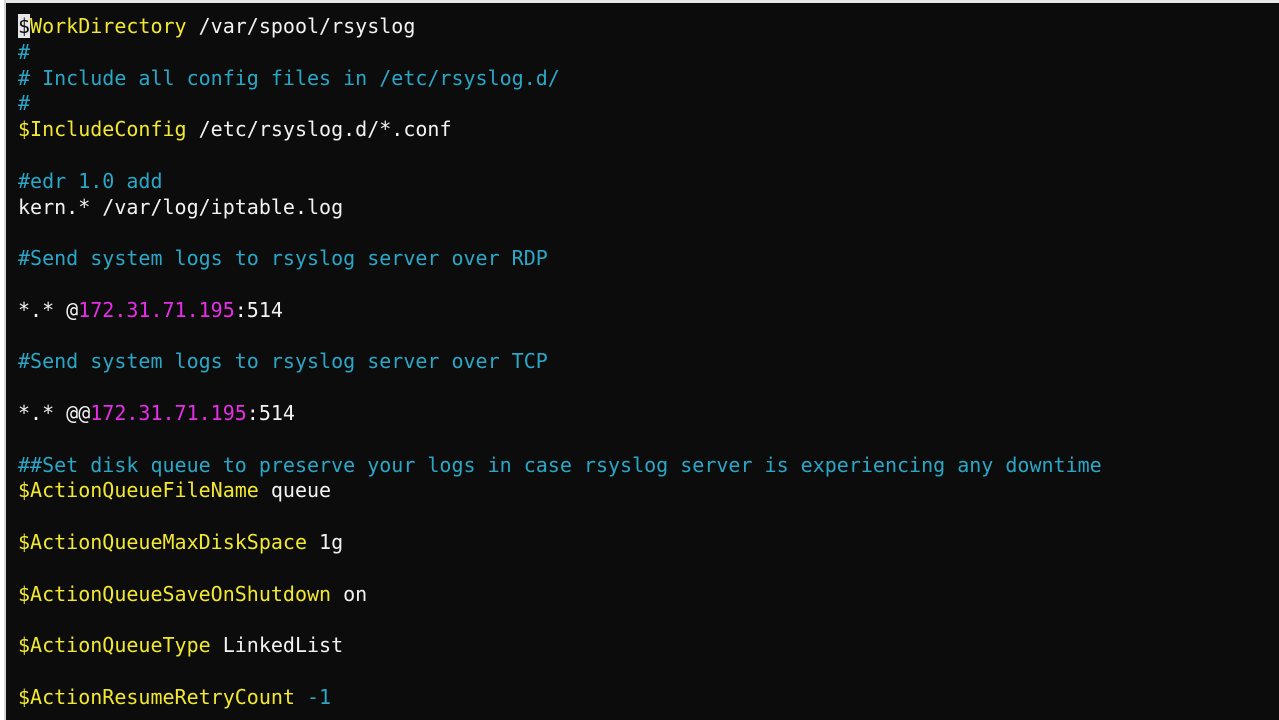 This screenshot has height=720, width=1279. Describe the element at coordinates (560, 543) in the screenshot. I see `terminal-line: $ActionQueueMaxDiskSpace 1g` at that location.